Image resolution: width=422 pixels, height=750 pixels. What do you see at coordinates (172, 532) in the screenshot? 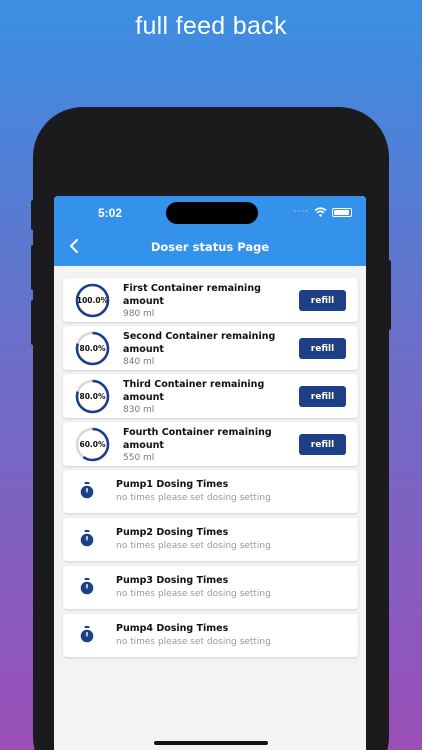
I see `pump-title: Pump2 Dosing Times` at bounding box center [172, 532].